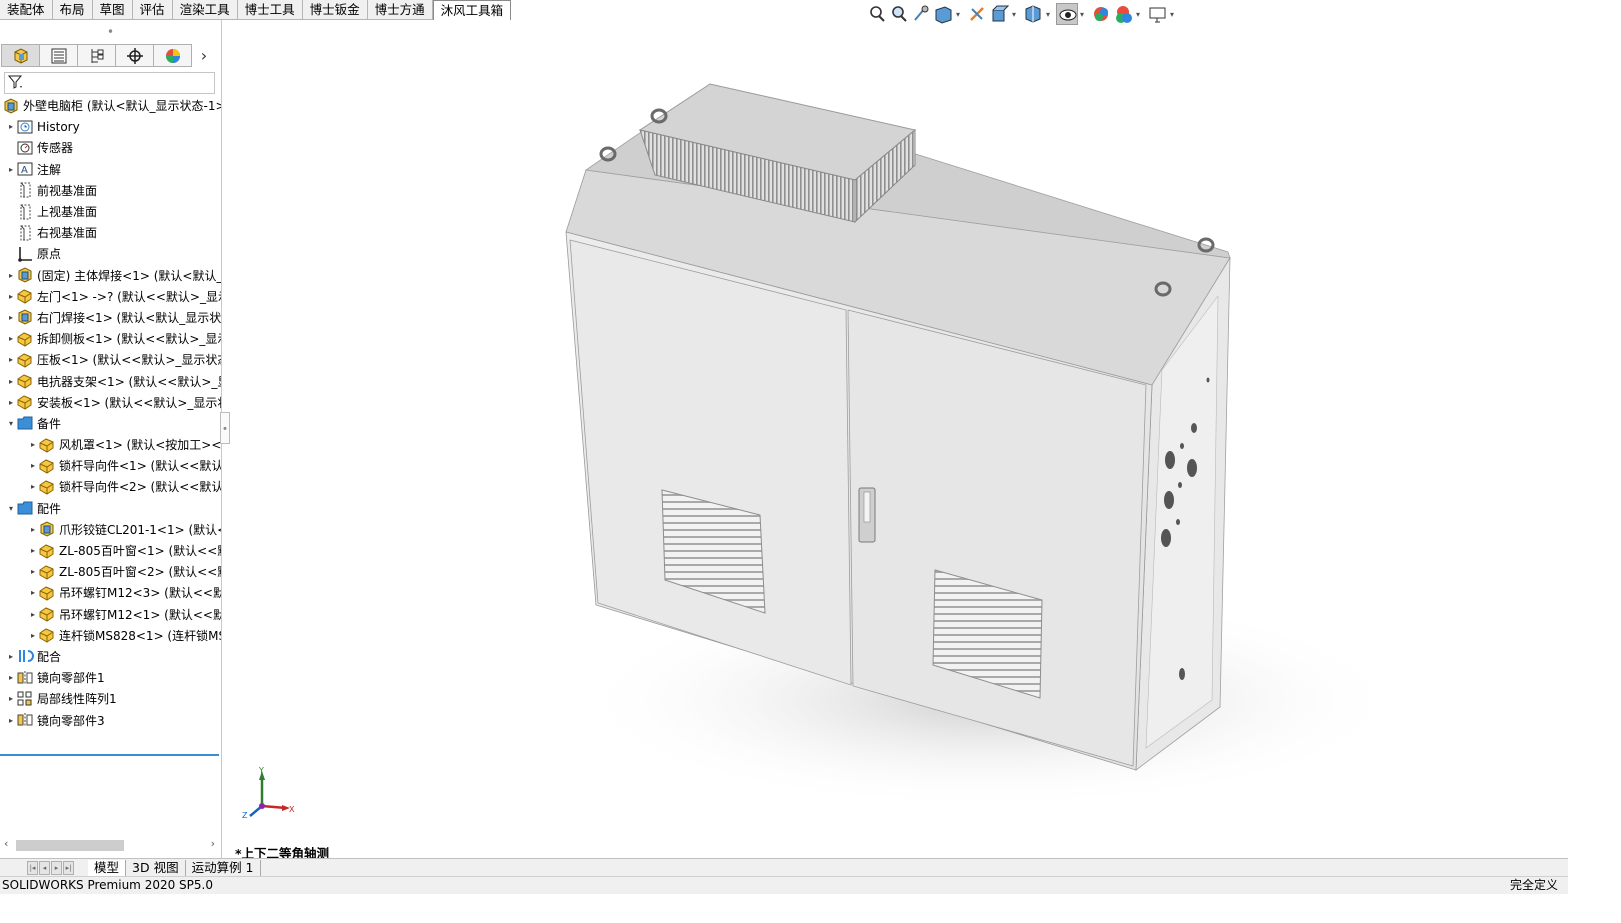 The image size is (1621, 923). I want to click on command-tab: 草图, so click(112, 10).